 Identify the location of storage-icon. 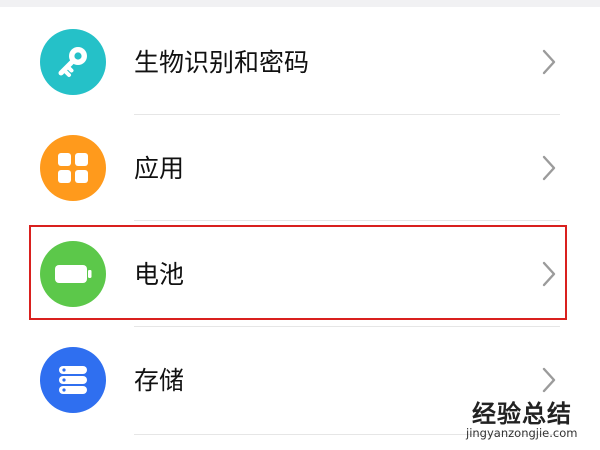
(73, 380).